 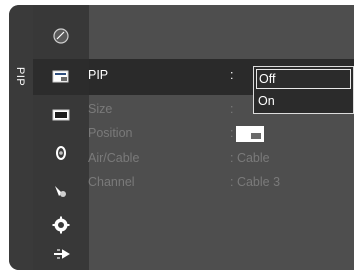 I want to click on pip-dropdown: Off On, so click(x=303, y=90).